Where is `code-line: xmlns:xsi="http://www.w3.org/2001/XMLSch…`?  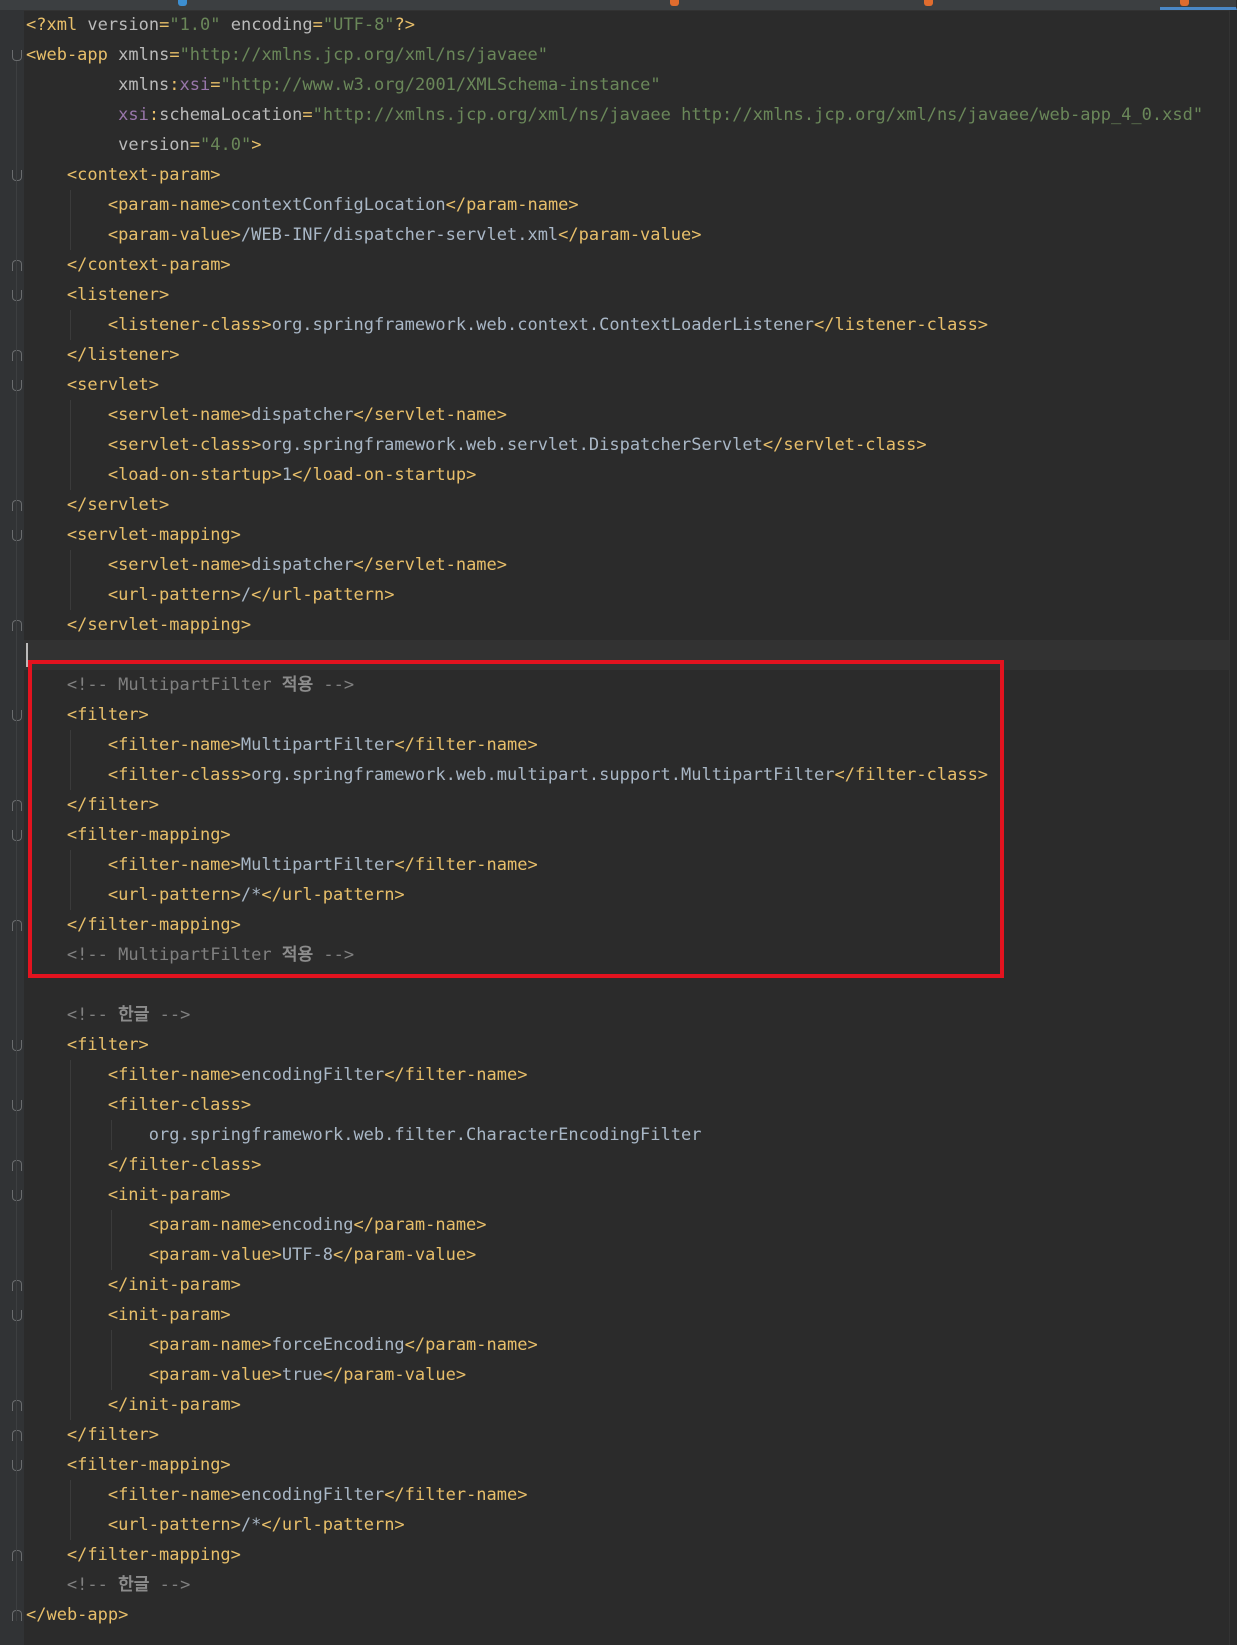 code-line: xmlns:xsi="http://www.w3.org/2001/XMLSch… is located at coordinates (343, 85).